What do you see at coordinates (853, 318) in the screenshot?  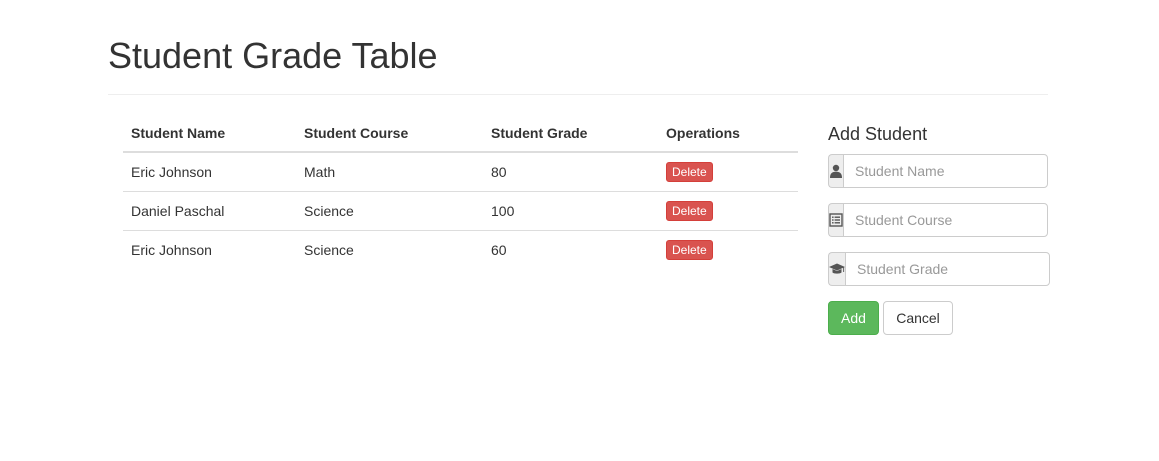 I see `add-button: Add` at bounding box center [853, 318].